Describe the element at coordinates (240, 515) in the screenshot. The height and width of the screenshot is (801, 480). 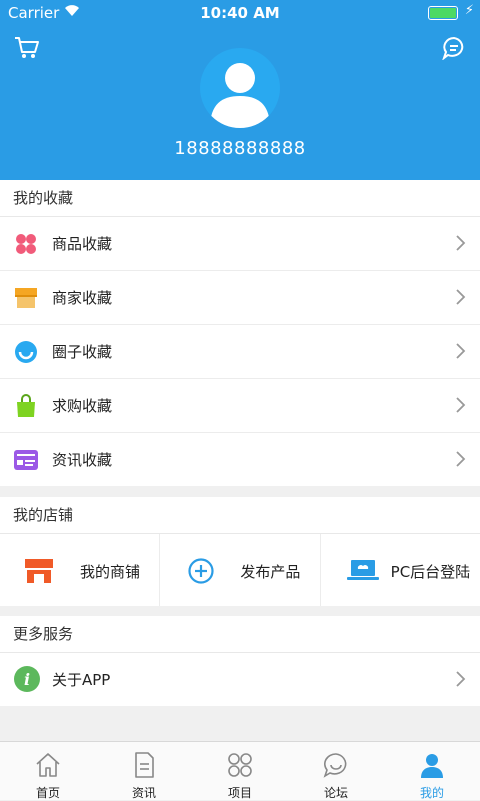
I see `section-title: 我的店铺` at that location.